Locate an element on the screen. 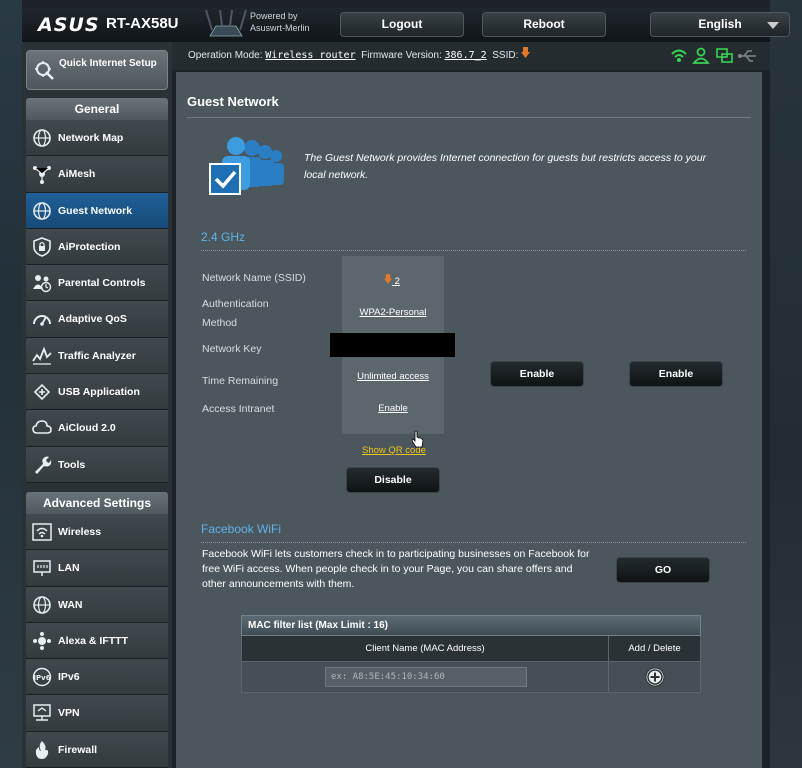 The height and width of the screenshot is (768, 802). guest1-network-key-redacted is located at coordinates (392, 345).